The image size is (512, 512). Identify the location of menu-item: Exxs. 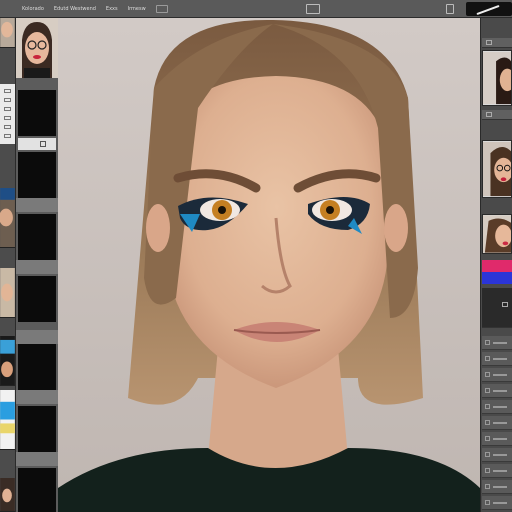
(112, 9).